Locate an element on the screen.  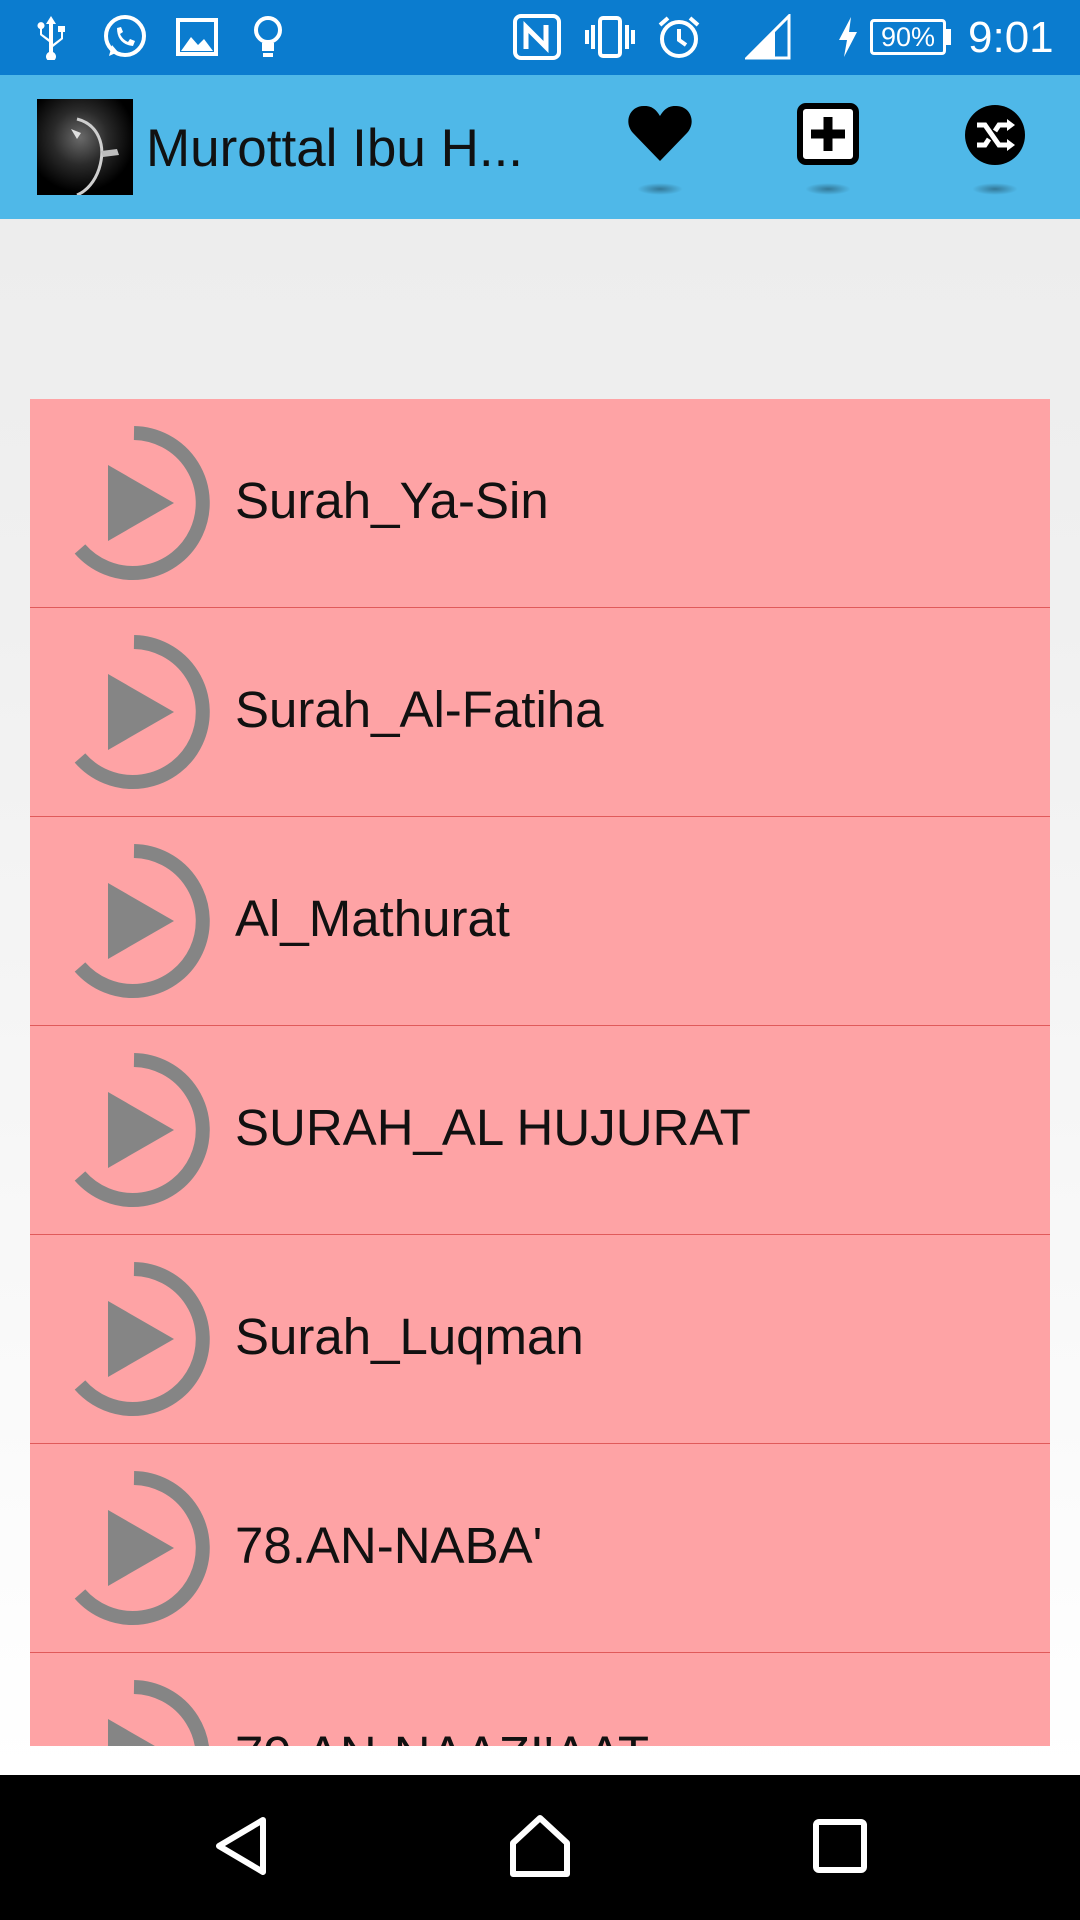
favorites-button is located at coordinates (660, 151).